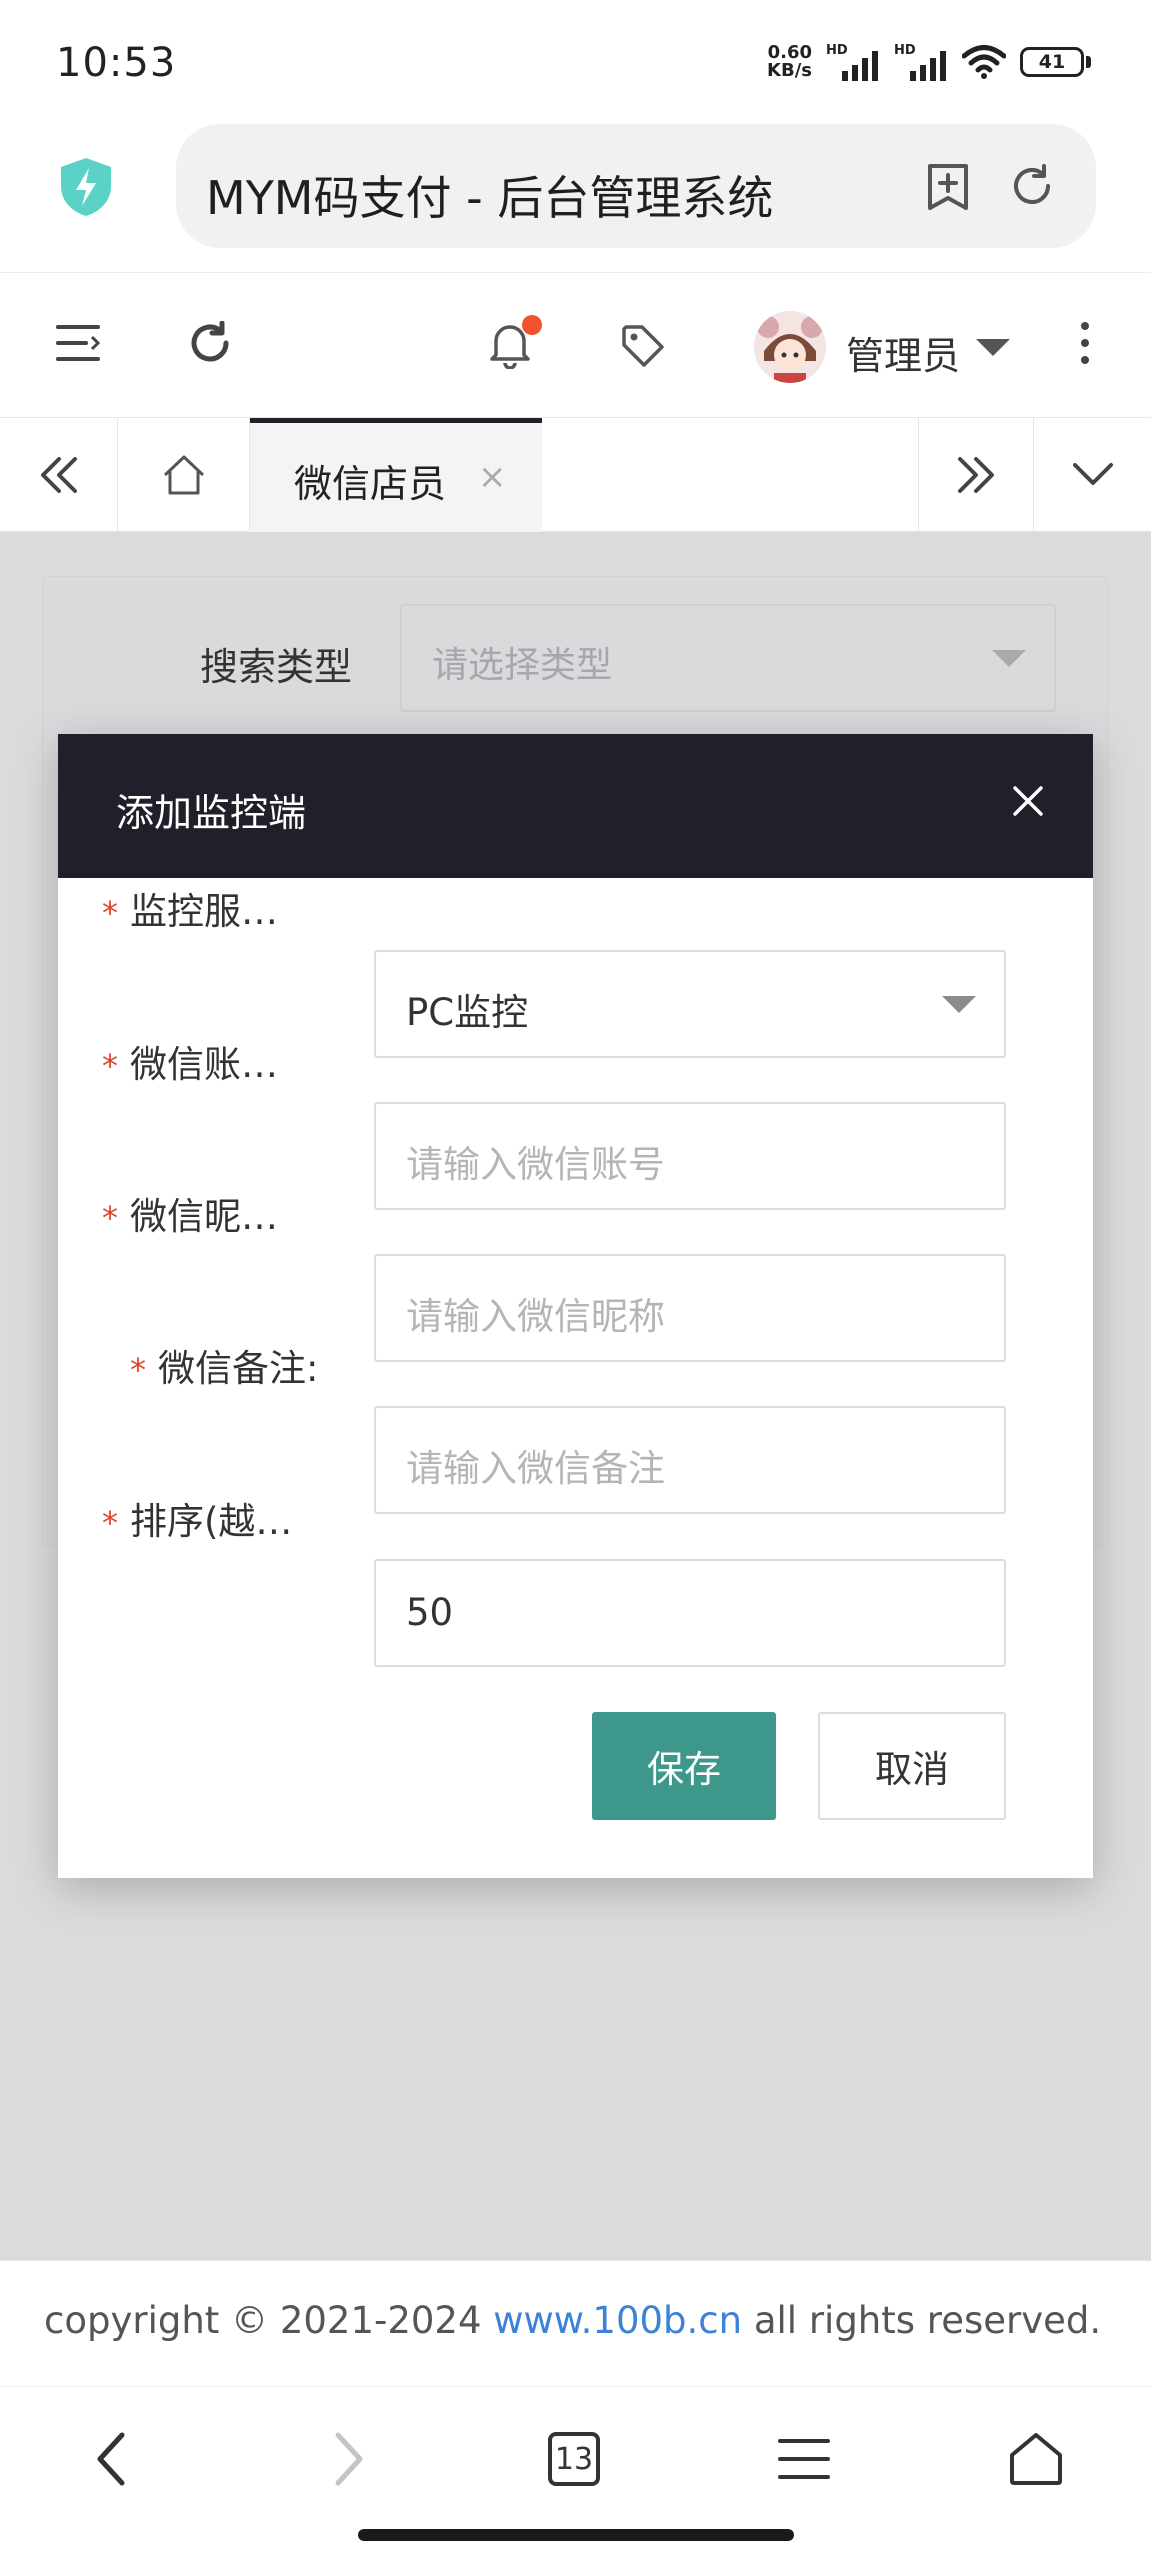  What do you see at coordinates (575, 475) in the screenshot?
I see `tabs-bar: 微信店员 ×` at bounding box center [575, 475].